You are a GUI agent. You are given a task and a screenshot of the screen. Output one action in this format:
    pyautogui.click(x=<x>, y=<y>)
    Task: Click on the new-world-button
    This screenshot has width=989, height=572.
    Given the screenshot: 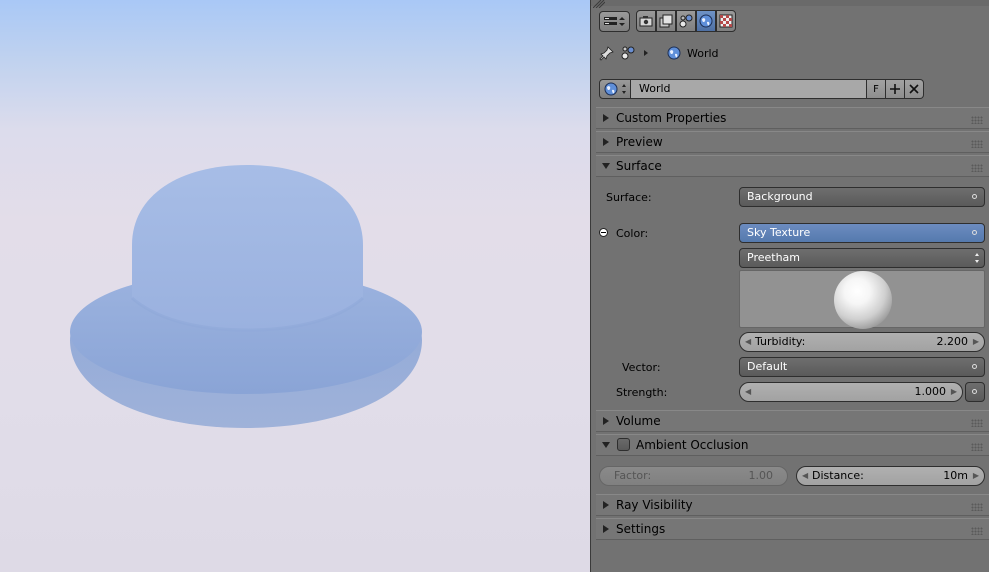 What is the action you would take?
    pyautogui.click(x=895, y=89)
    